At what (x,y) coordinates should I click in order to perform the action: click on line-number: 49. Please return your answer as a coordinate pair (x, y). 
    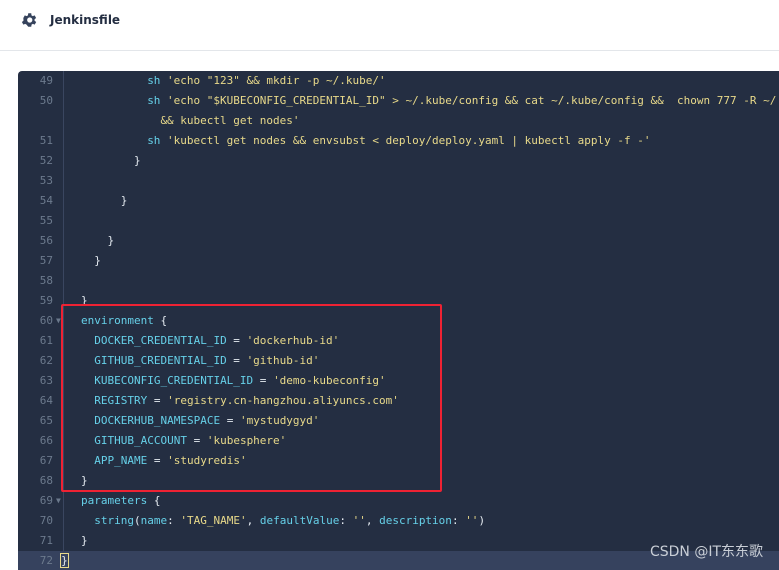
    Looking at the image, I should click on (46, 80).